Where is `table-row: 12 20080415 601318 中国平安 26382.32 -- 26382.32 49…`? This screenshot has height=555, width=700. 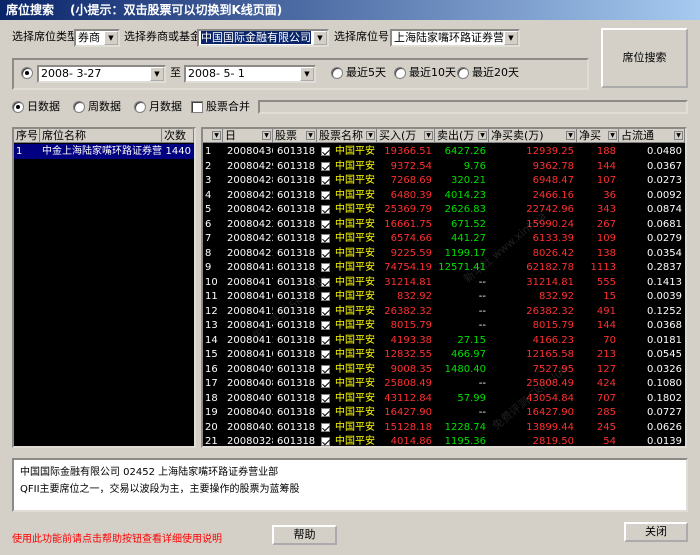 table-row: 12 20080415 601318 中国平安 26382.32 -- 26382.32 49… is located at coordinates (444, 311).